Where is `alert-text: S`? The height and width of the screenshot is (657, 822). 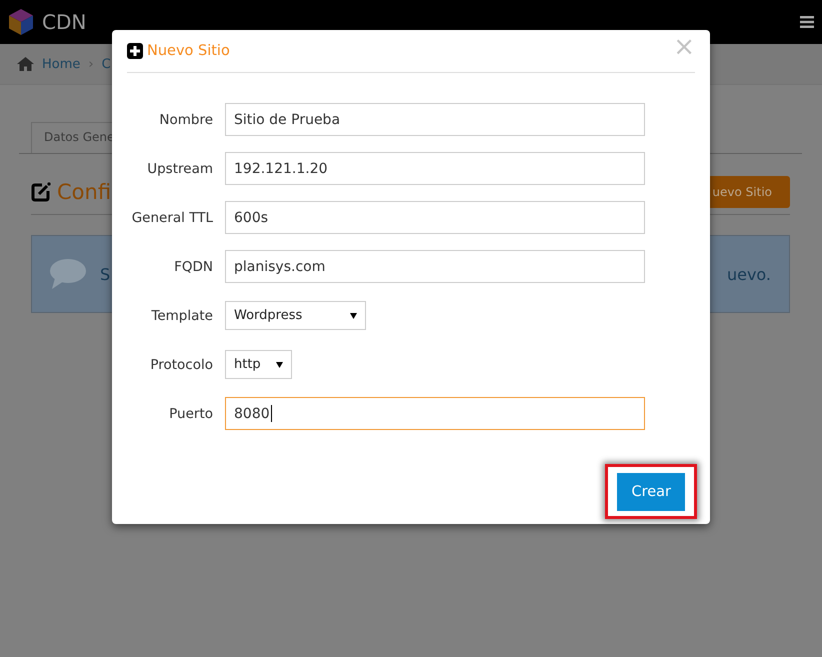 alert-text: S is located at coordinates (105, 274).